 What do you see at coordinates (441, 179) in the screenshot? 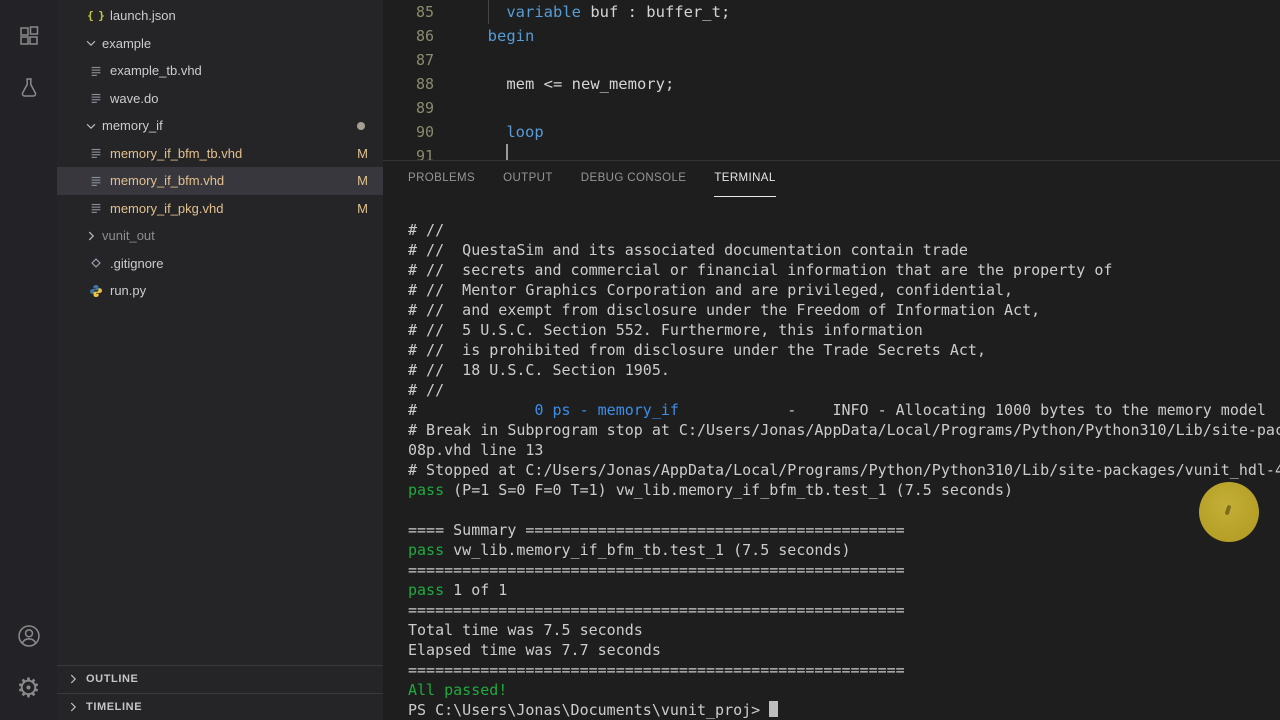
I see `panel-tab-problems: PROBLEMS` at bounding box center [441, 179].